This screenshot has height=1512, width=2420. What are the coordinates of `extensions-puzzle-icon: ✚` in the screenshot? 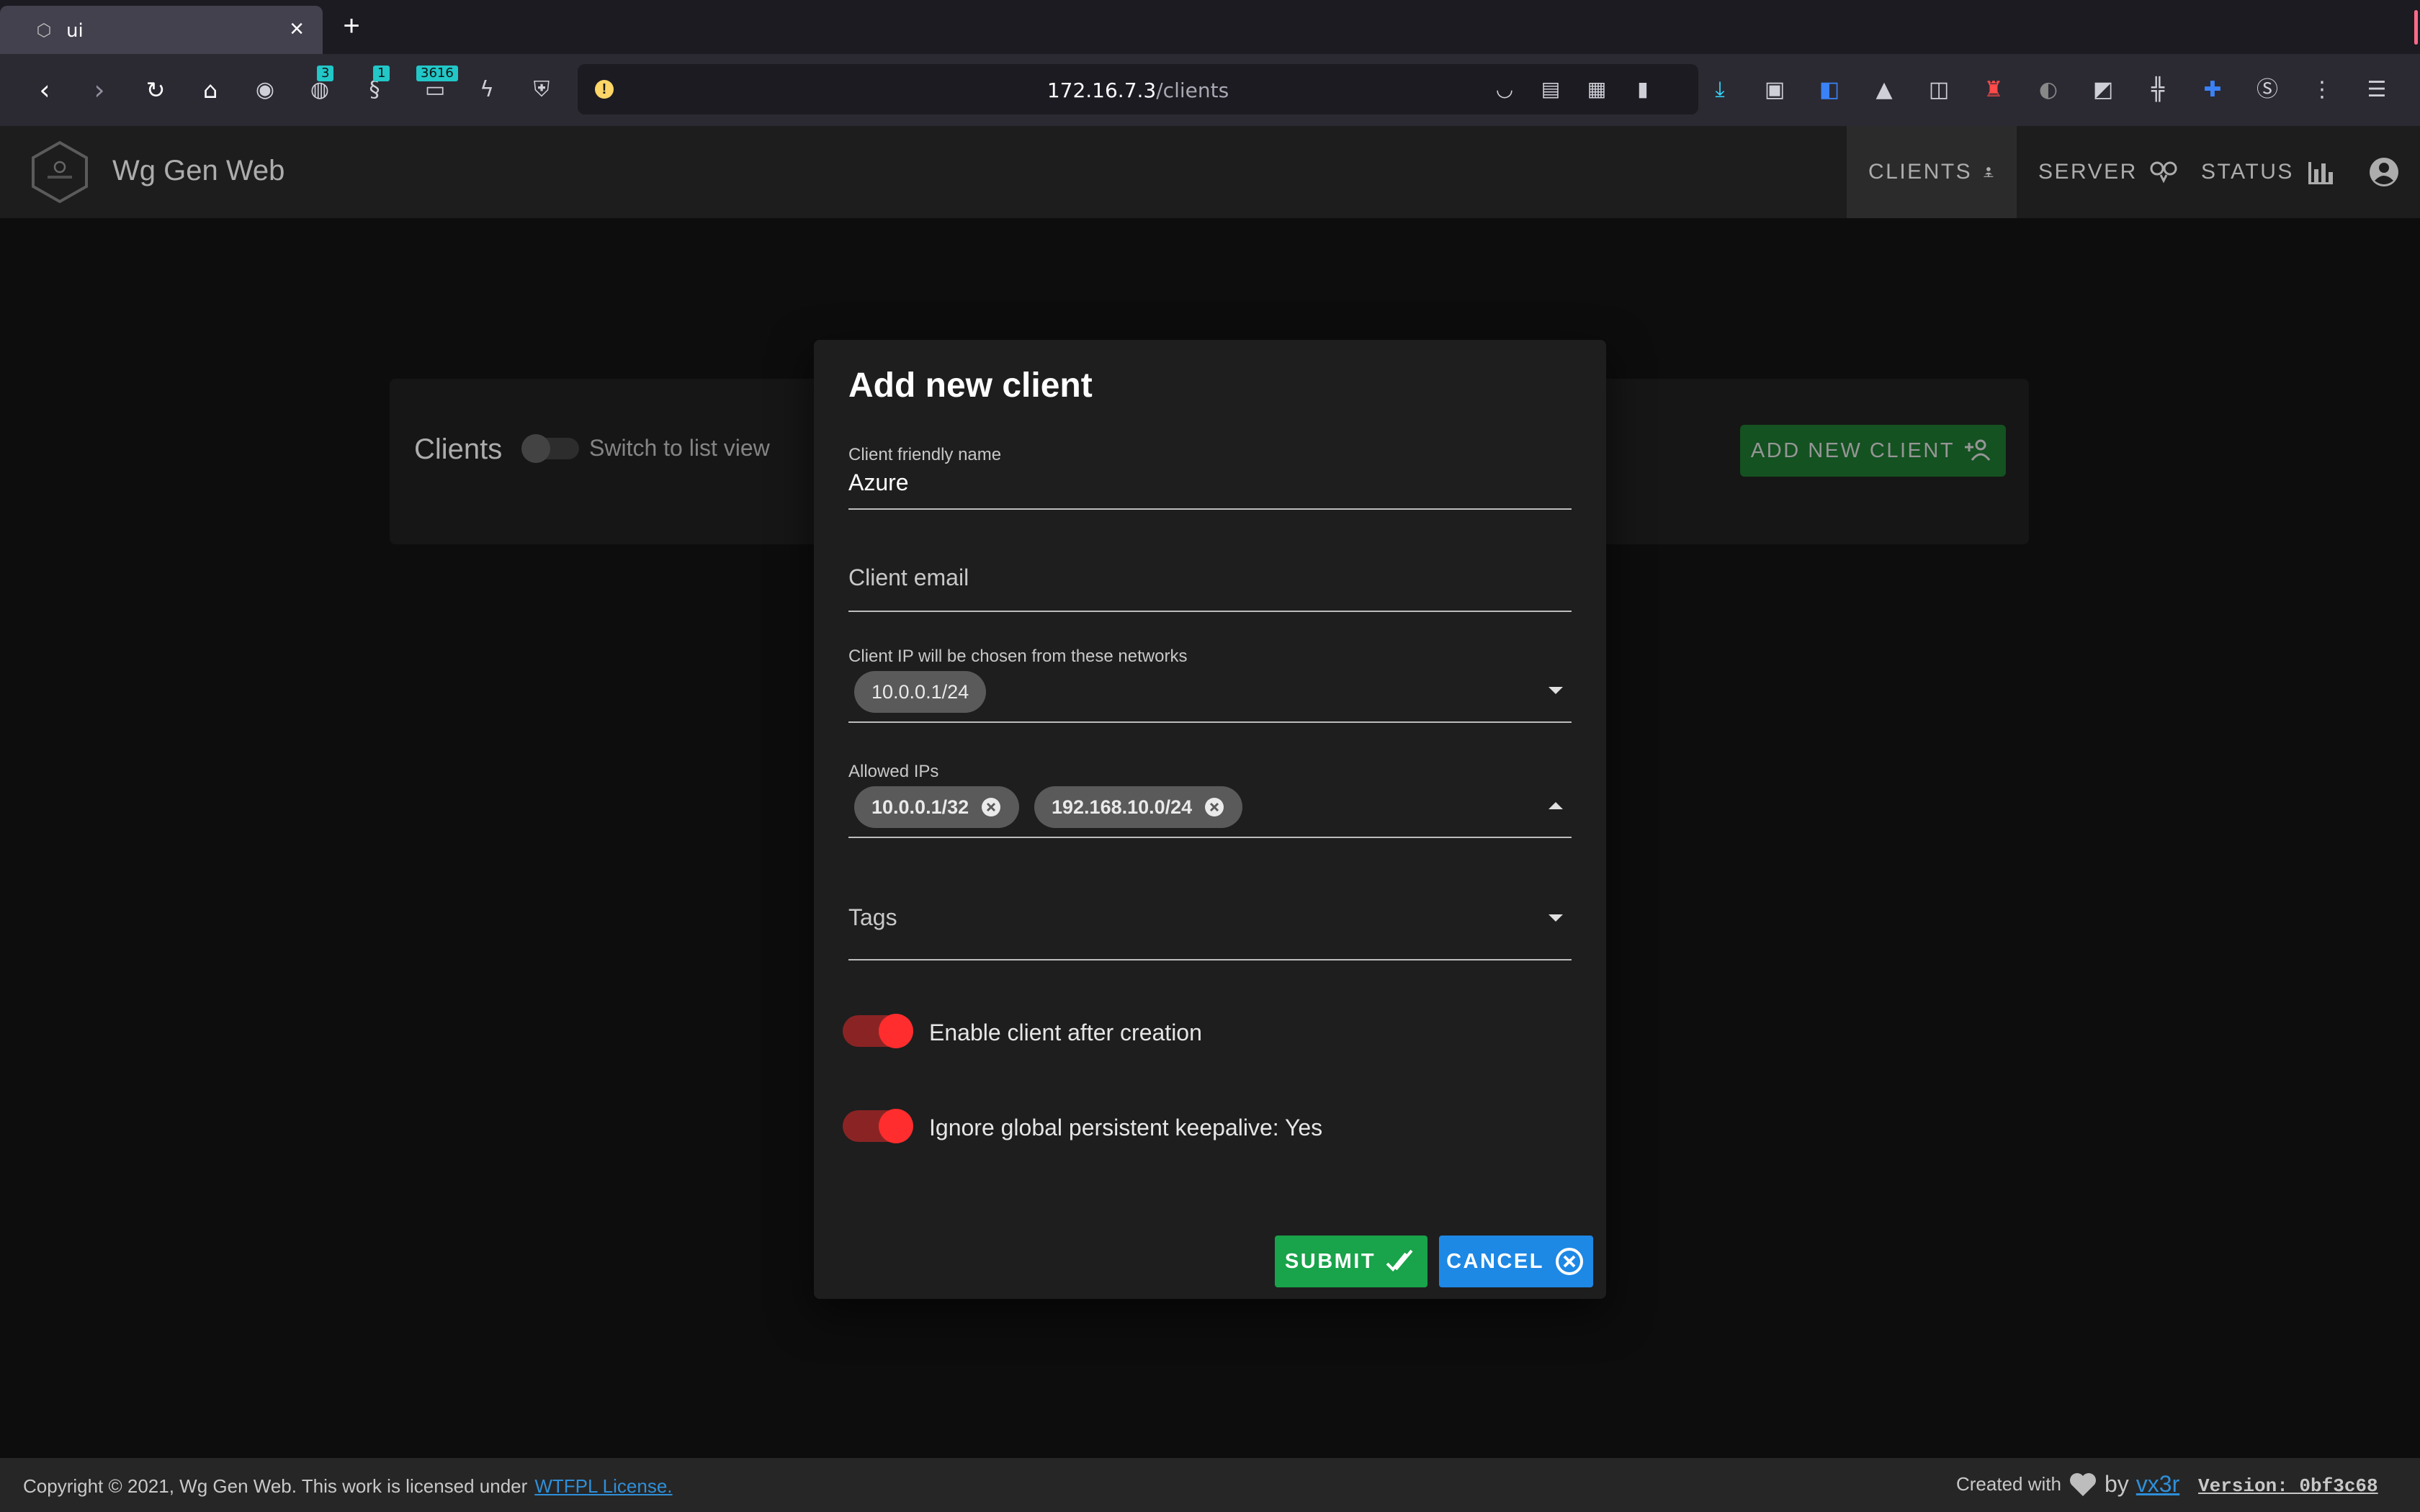 It's located at (2212, 90).